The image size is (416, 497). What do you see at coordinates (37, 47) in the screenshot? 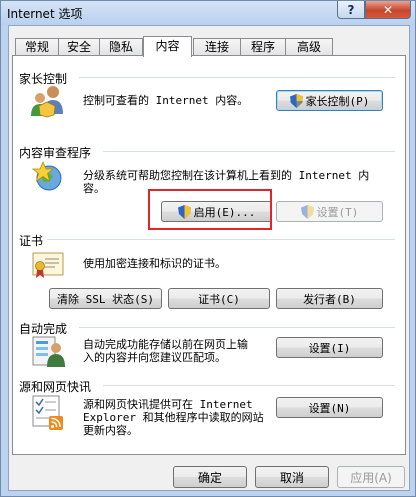
I see `tab-general: 常规` at bounding box center [37, 47].